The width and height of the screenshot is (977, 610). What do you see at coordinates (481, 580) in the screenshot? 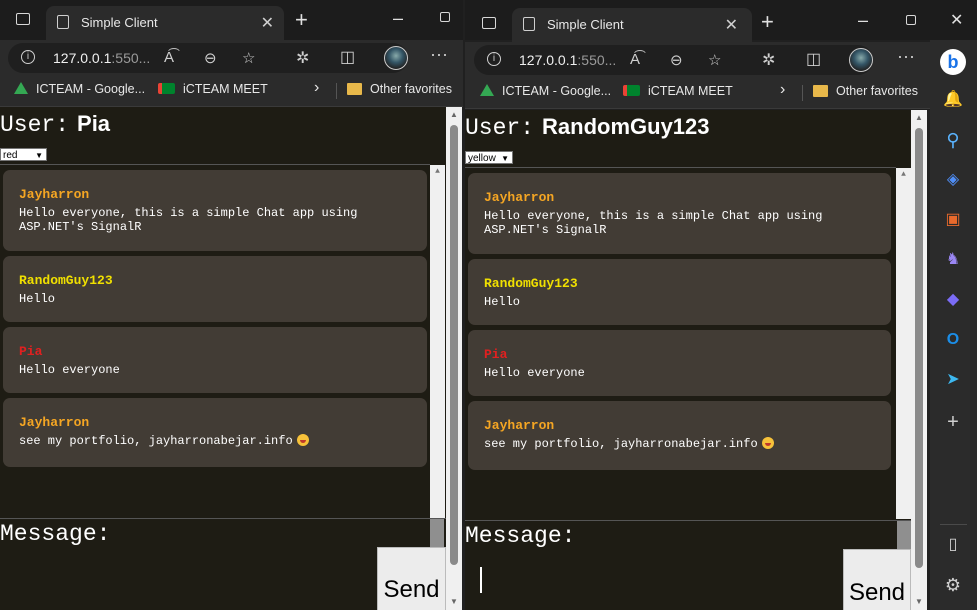
I see `message-input-caret` at bounding box center [481, 580].